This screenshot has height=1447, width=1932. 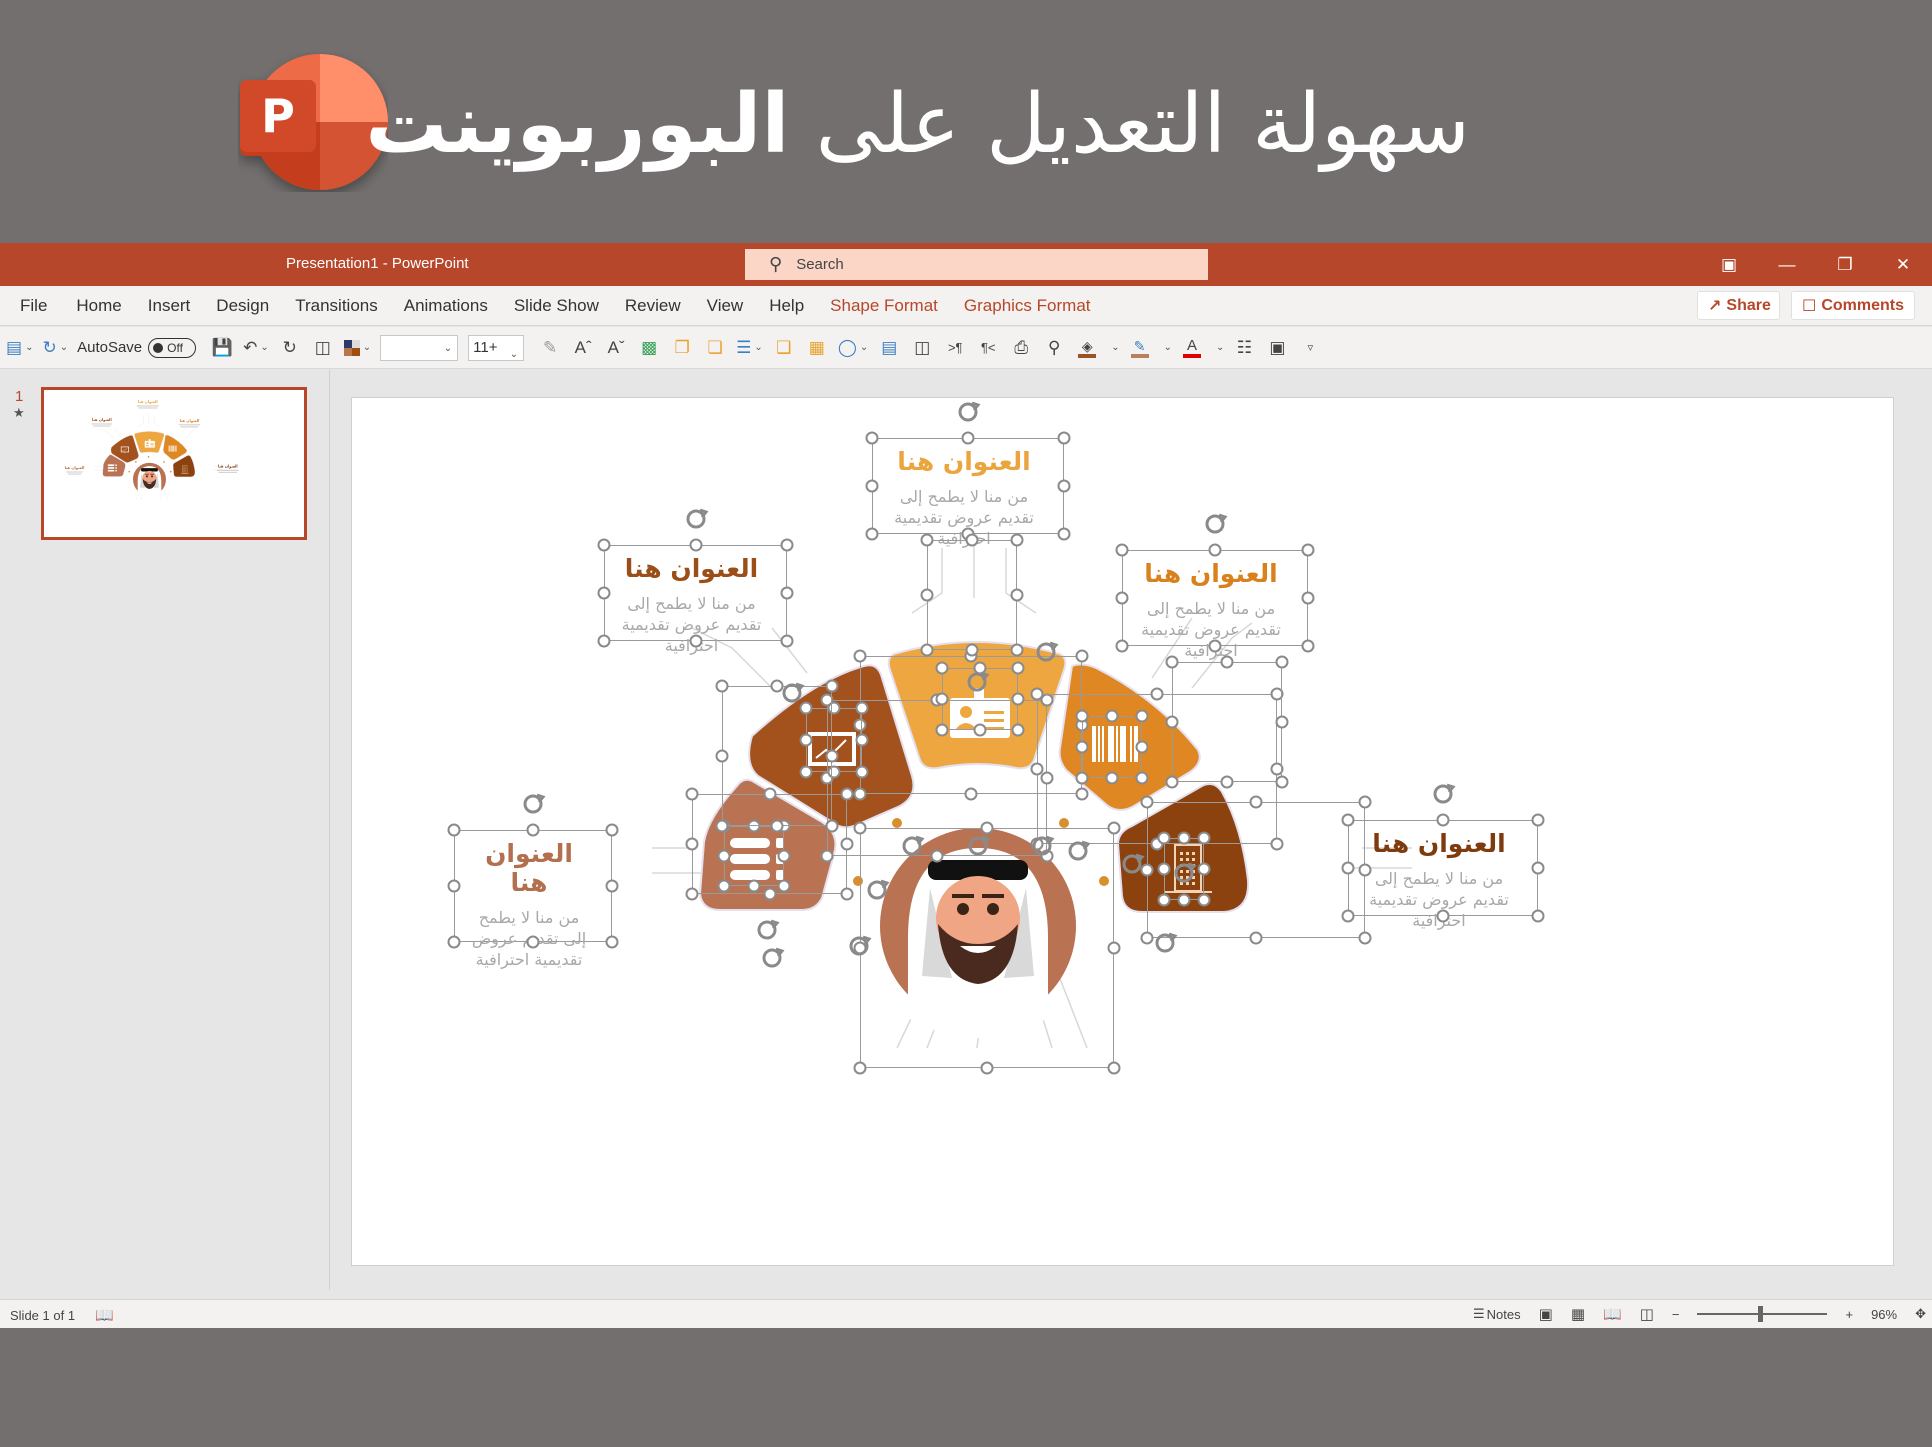 What do you see at coordinates (715, 348) in the screenshot?
I see `send-backward-button: ❏` at bounding box center [715, 348].